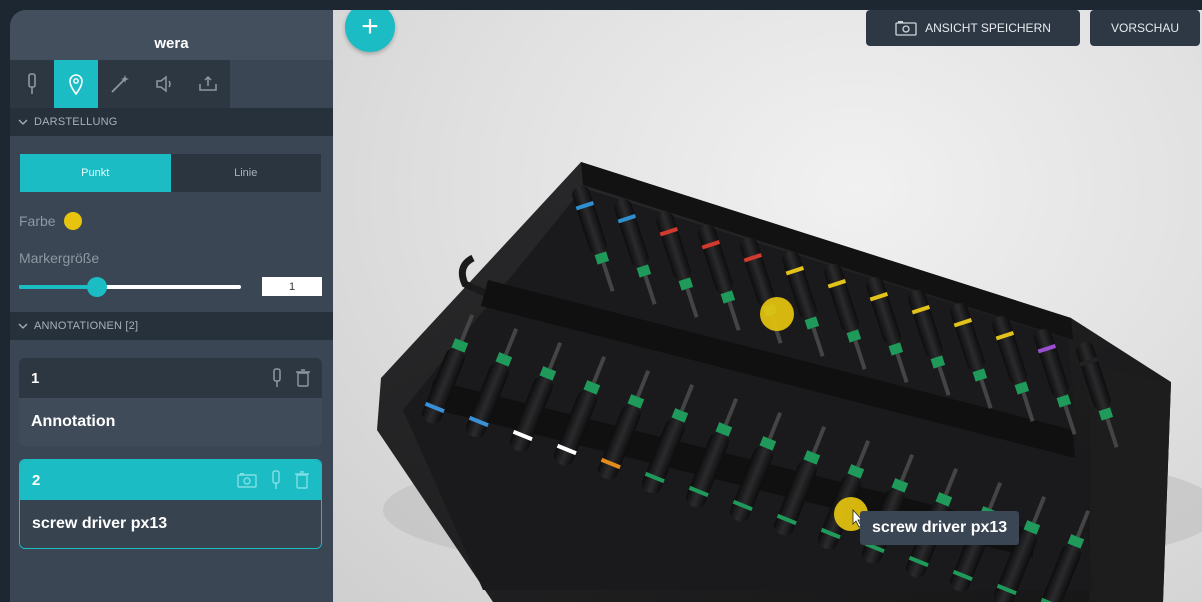  I want to click on slider-handle, so click(96, 287).